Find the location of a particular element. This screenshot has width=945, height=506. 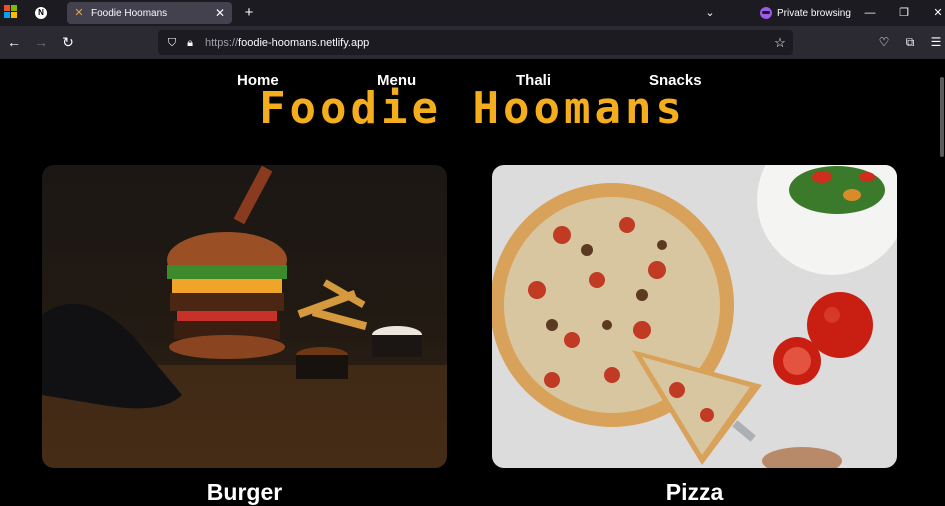

windows-logo-icon is located at coordinates (10, 11).